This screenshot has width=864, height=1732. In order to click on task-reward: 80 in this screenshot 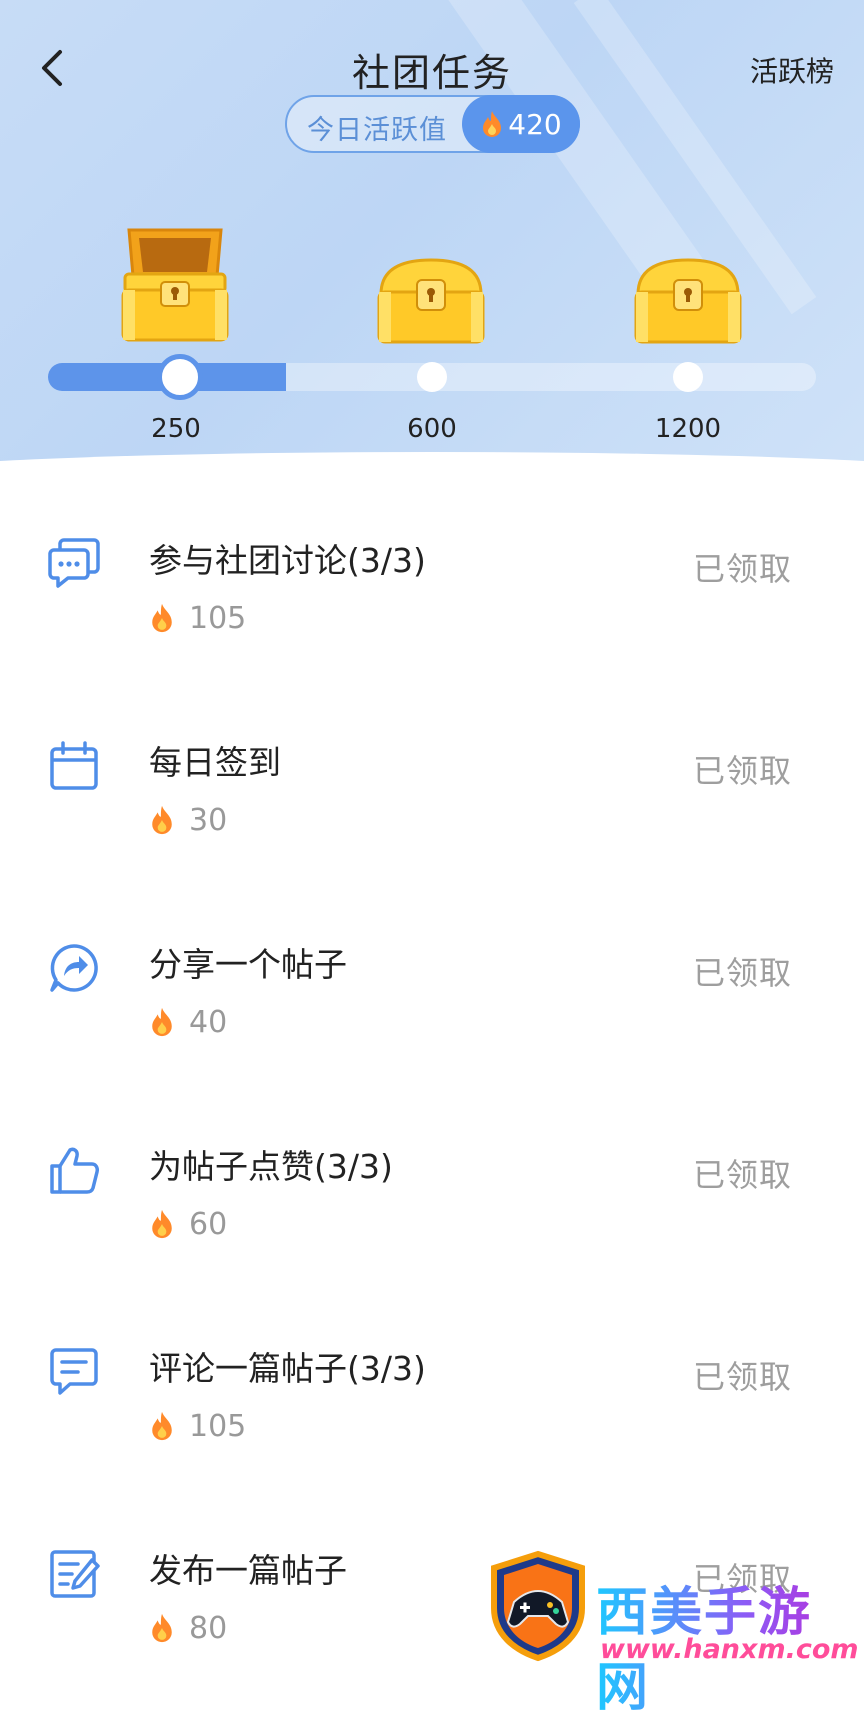, I will do `click(188, 1628)`.